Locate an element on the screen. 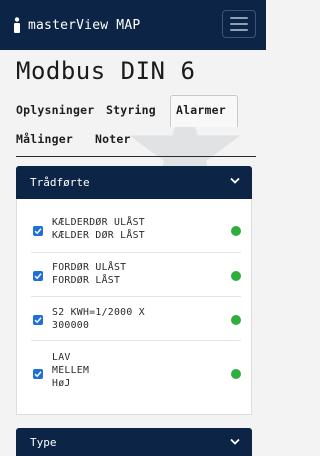 The image size is (320, 456). panel-header-tradforte: Trådførte is located at coordinates (134, 182).